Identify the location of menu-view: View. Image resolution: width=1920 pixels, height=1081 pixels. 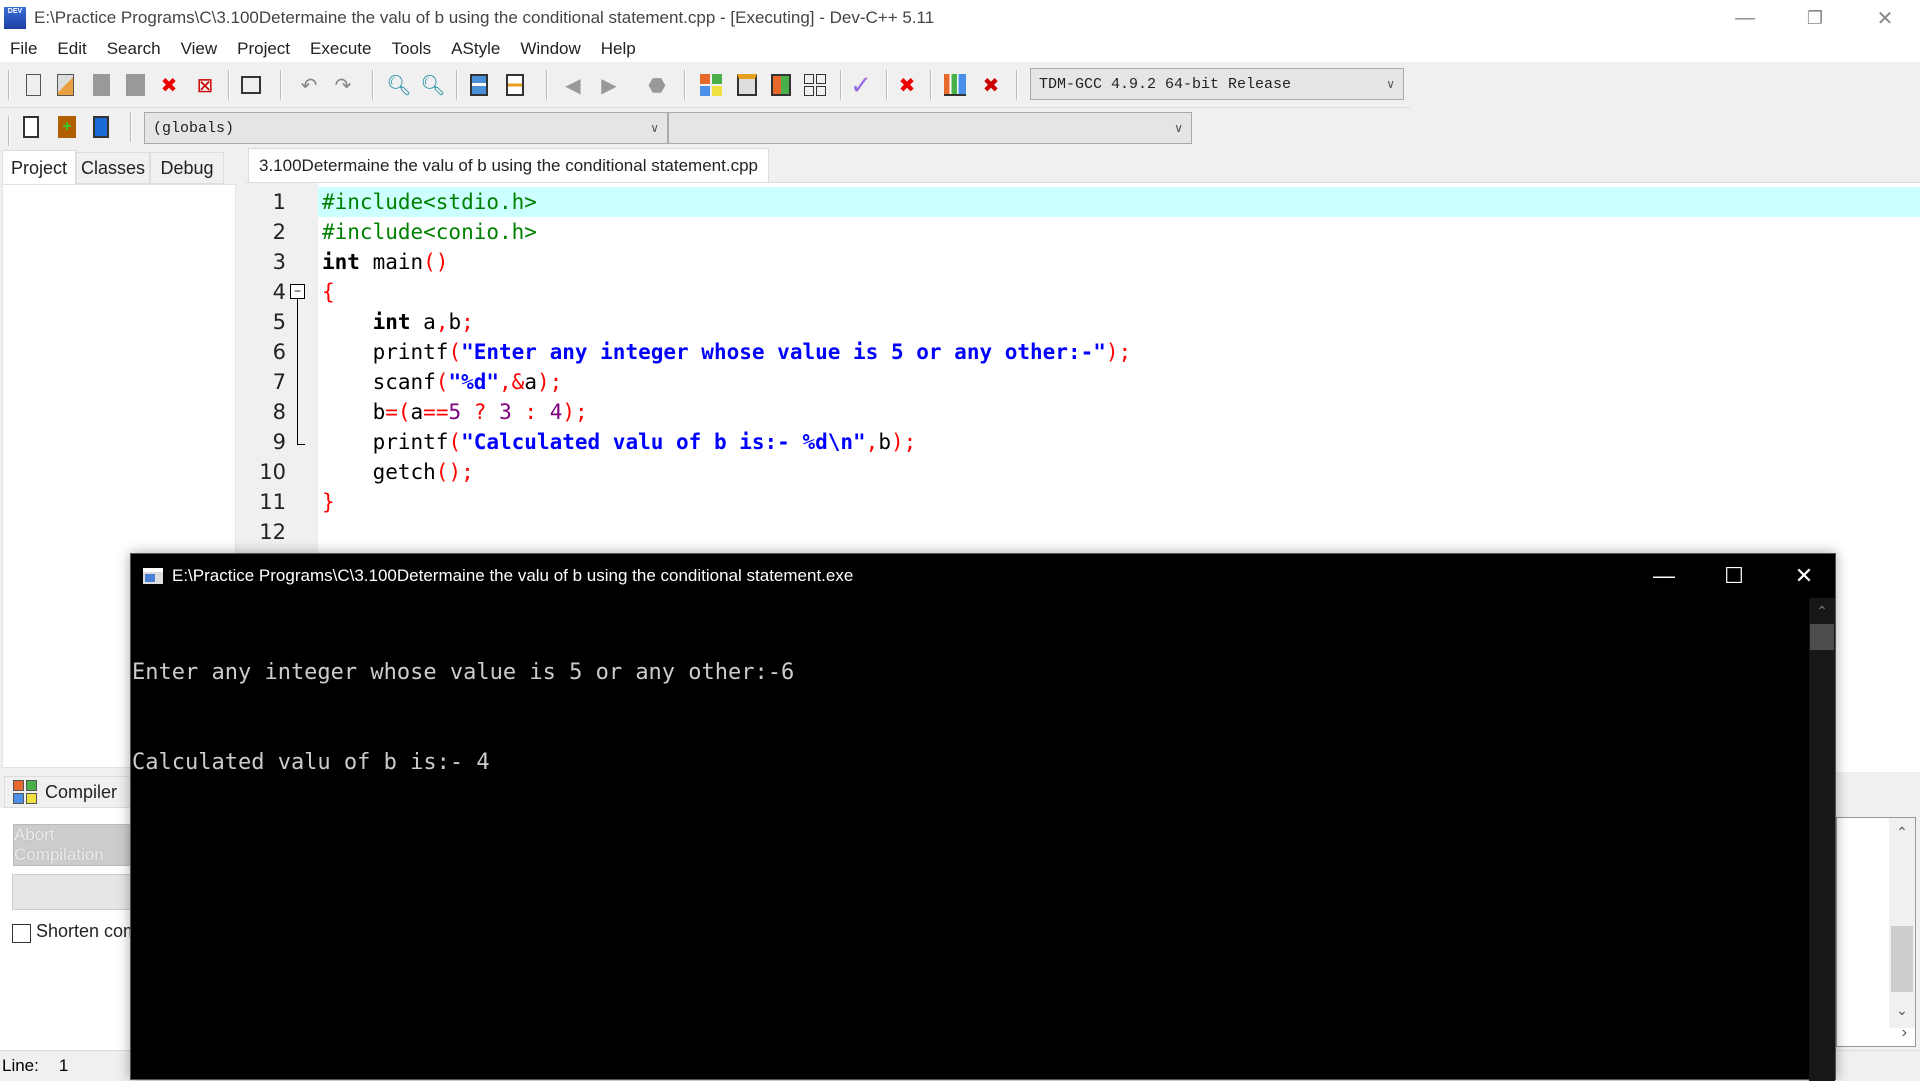
(199, 49).